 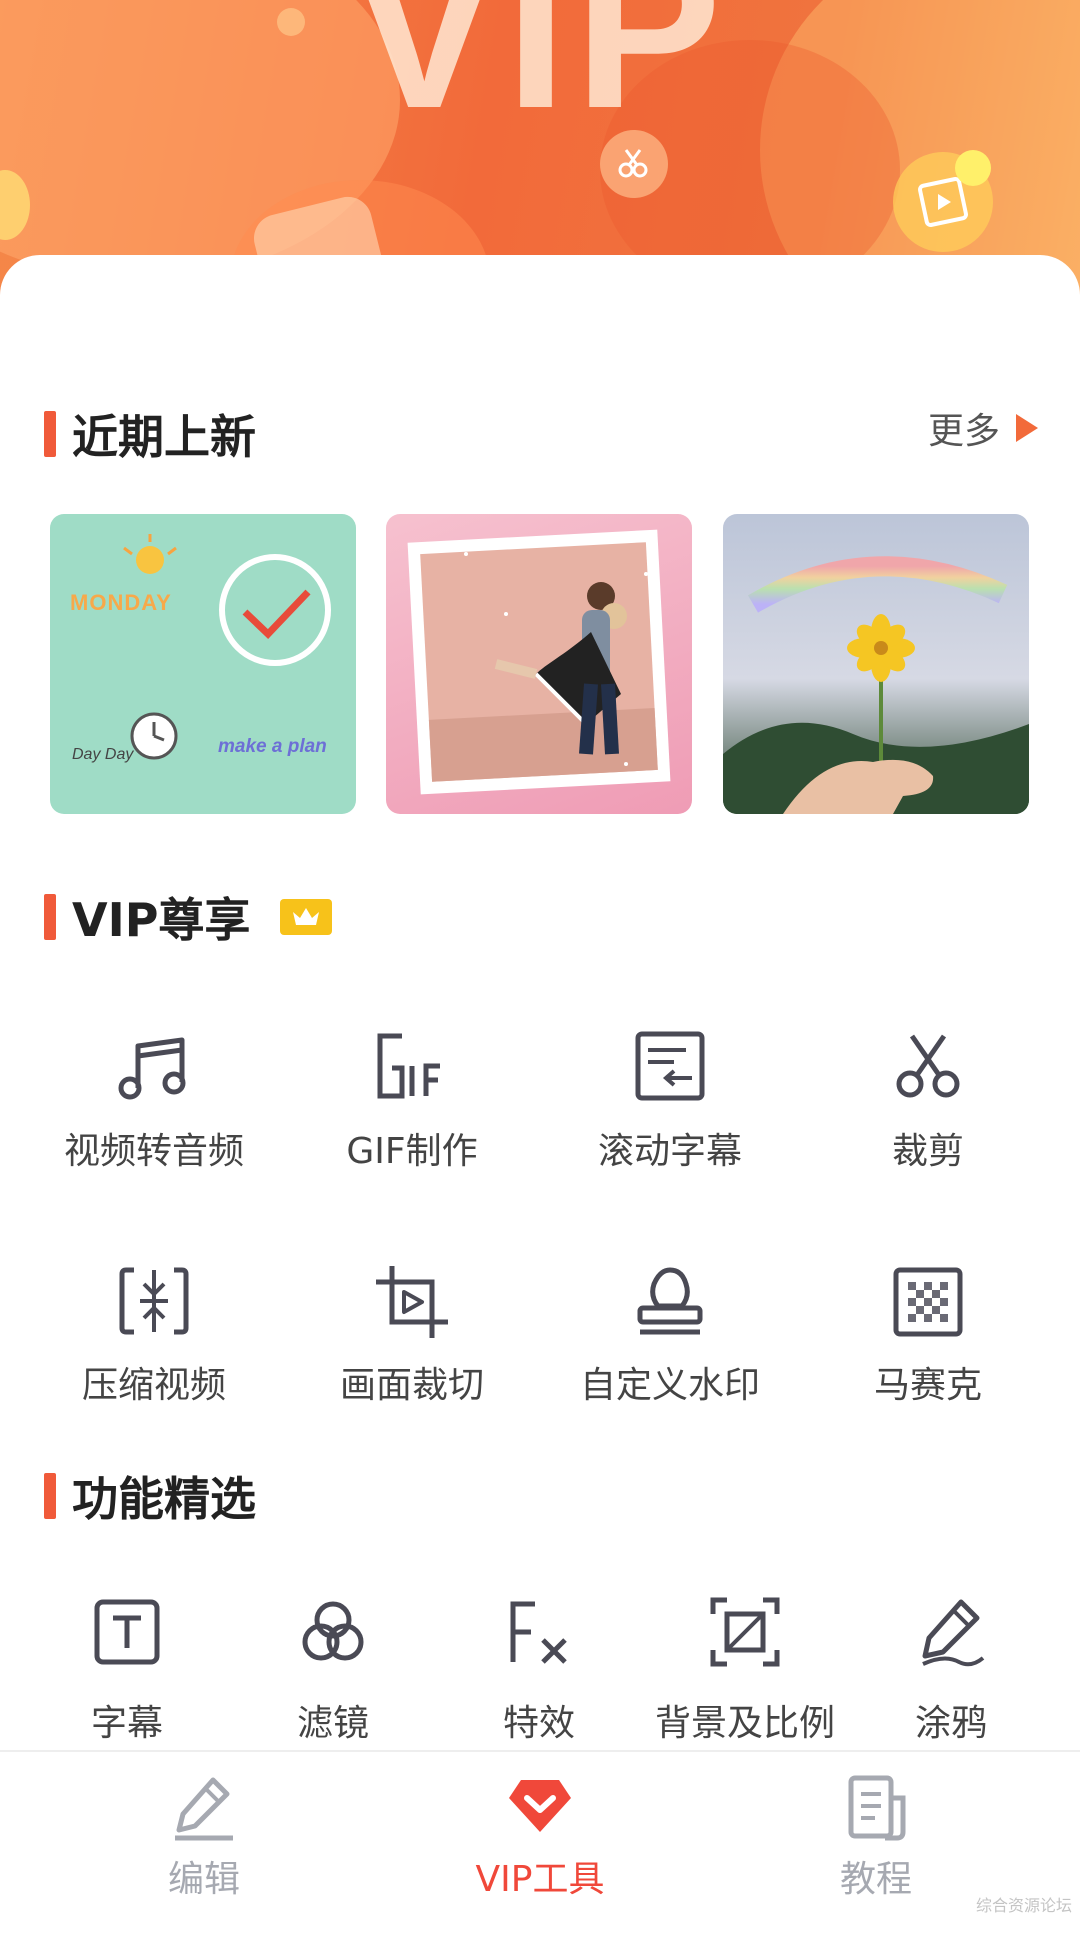 What do you see at coordinates (127, 1671) in the screenshot?
I see `feature-item-subtitle: 字幕` at bounding box center [127, 1671].